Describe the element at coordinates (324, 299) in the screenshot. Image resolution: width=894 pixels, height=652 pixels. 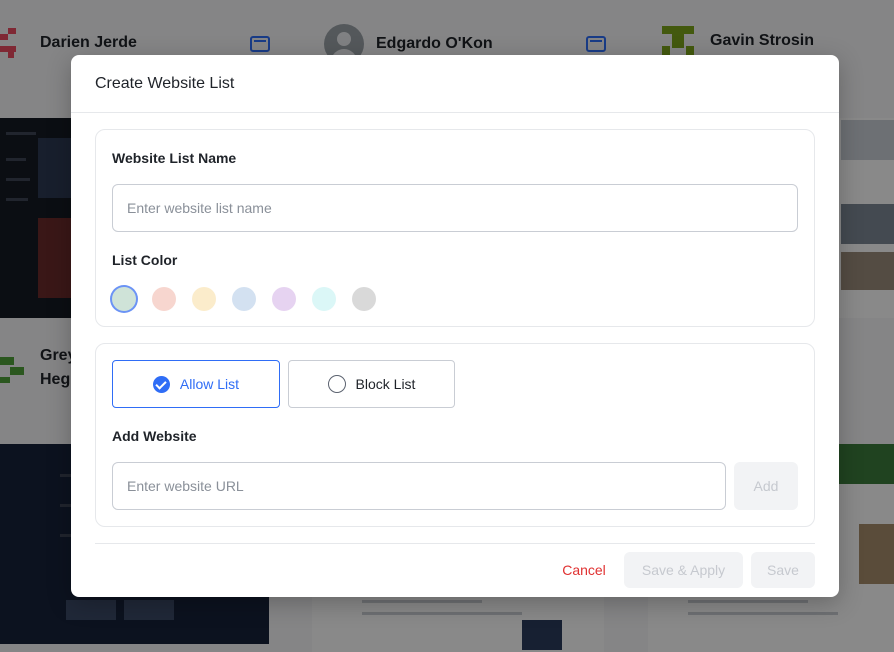
I see `color-swatch-cyan` at that location.